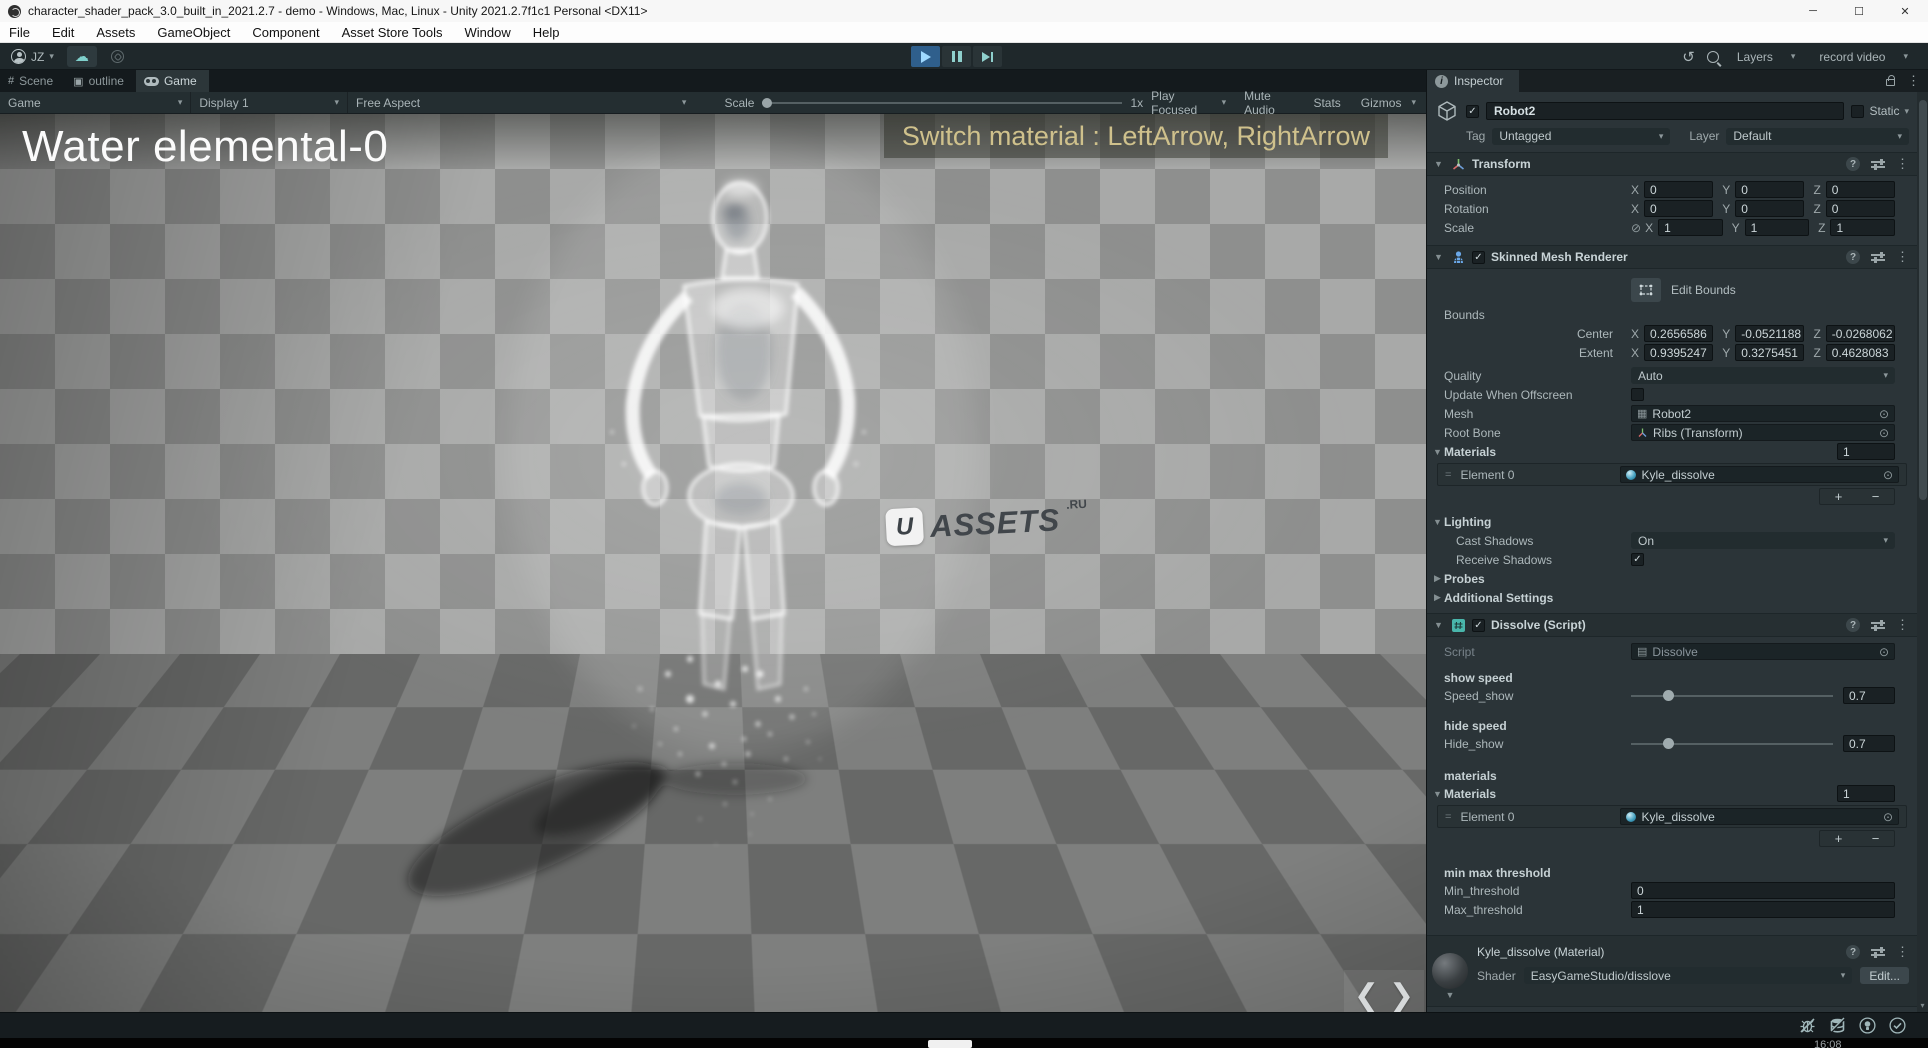  Describe the element at coordinates (1858, 111) in the screenshot. I see `static-checkbox` at that location.